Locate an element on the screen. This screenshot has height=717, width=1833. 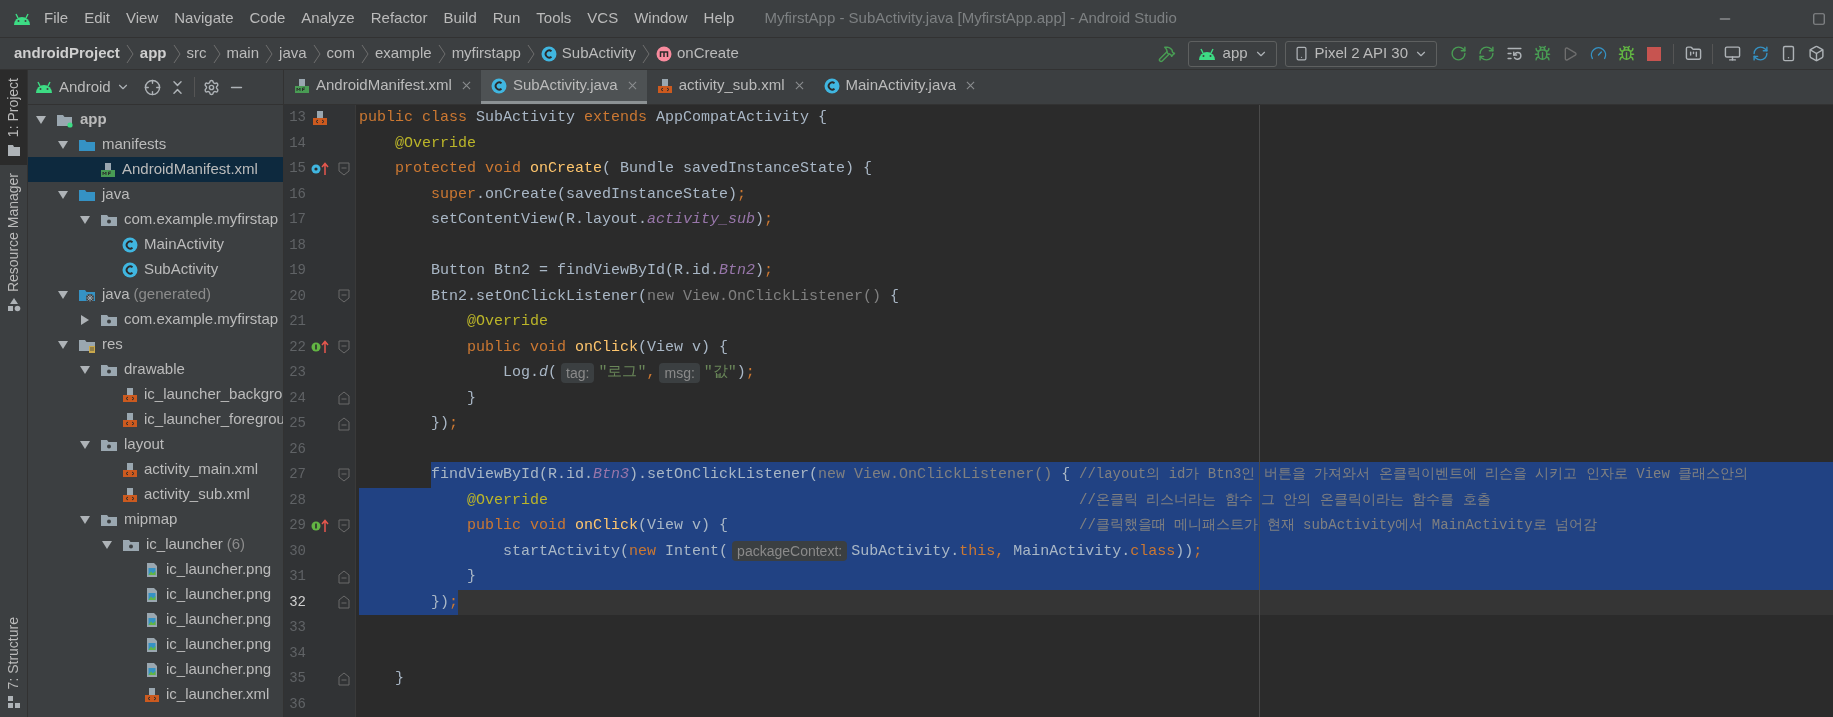
tree-item: app is located at coordinates (155, 119).